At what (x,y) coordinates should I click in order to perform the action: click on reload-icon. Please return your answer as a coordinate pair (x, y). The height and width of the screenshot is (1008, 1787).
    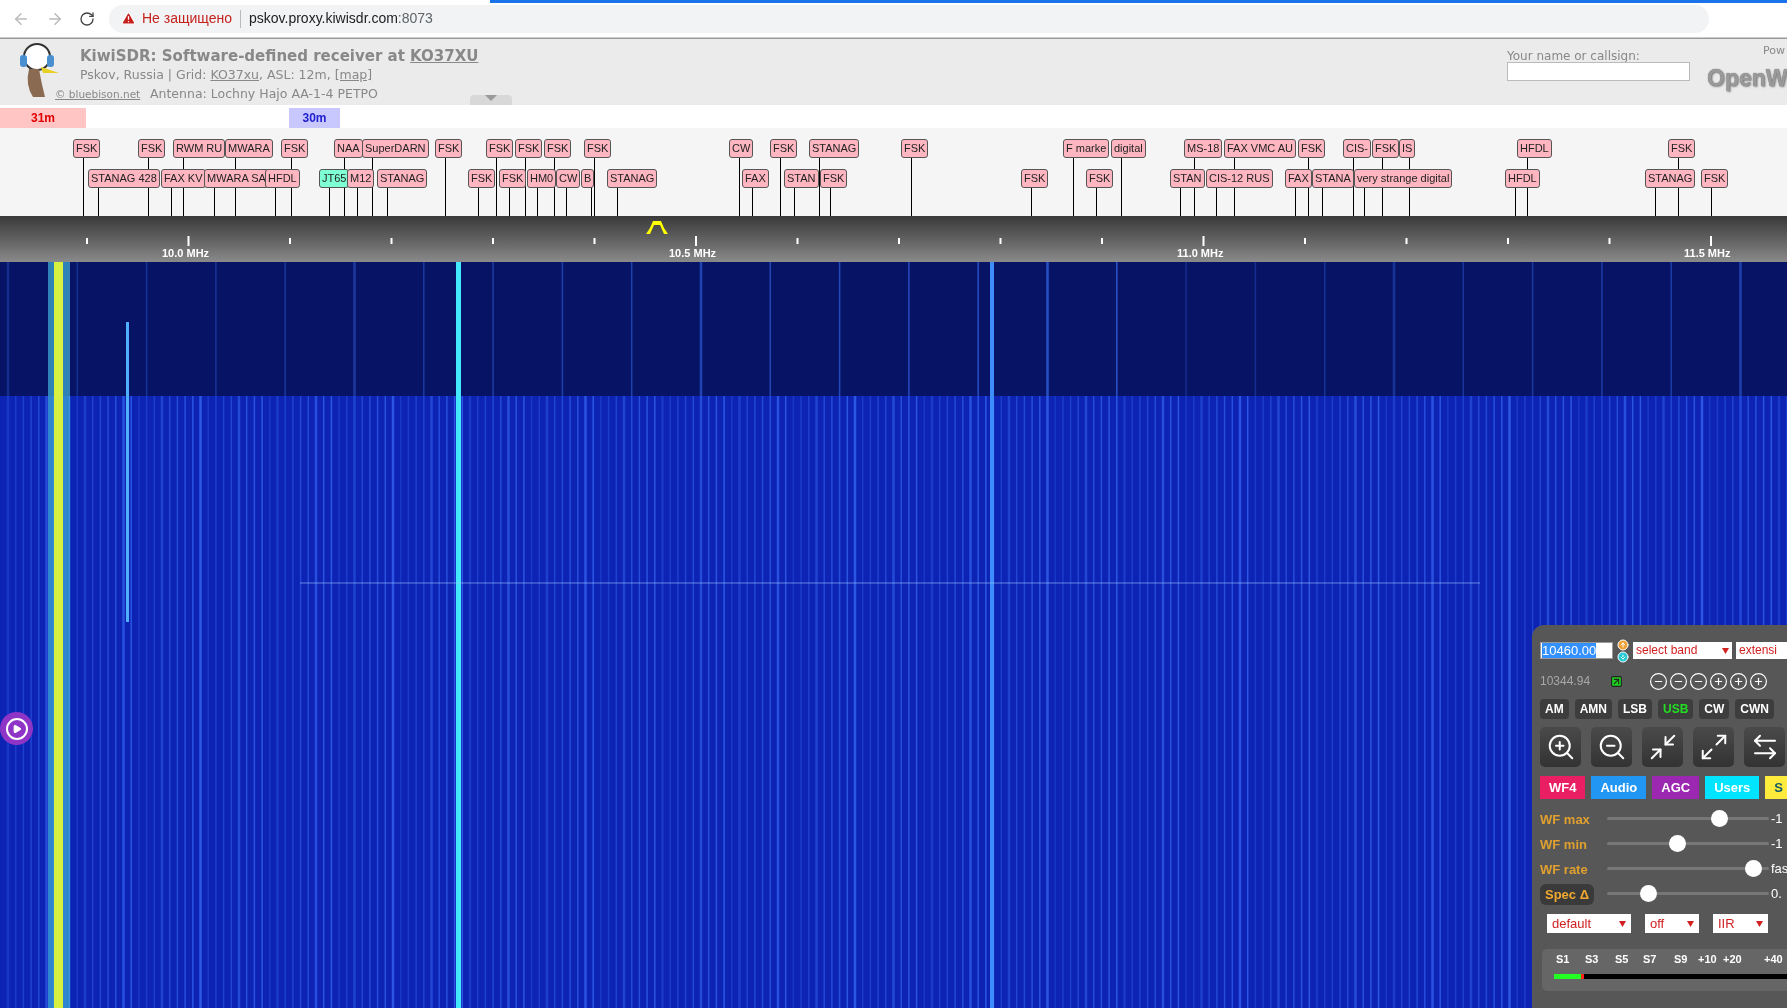
    Looking at the image, I should click on (87, 18).